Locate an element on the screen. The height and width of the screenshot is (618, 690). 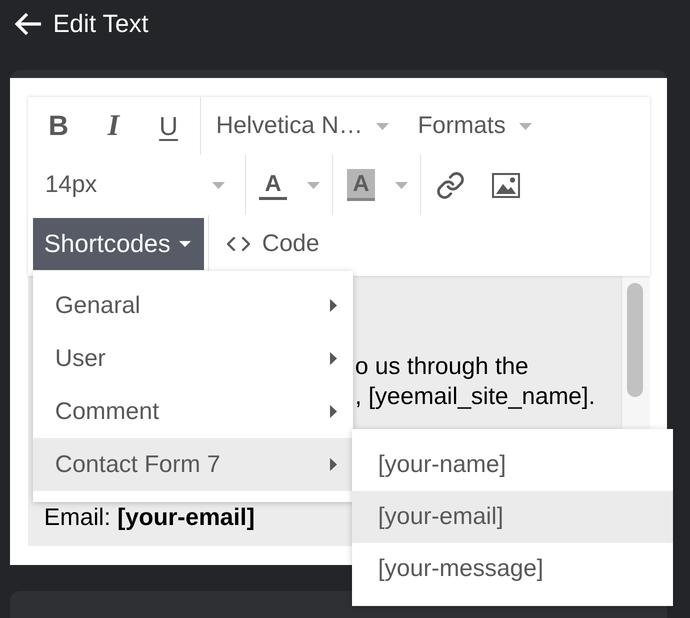
content-text: o us through the is located at coordinates (441, 367).